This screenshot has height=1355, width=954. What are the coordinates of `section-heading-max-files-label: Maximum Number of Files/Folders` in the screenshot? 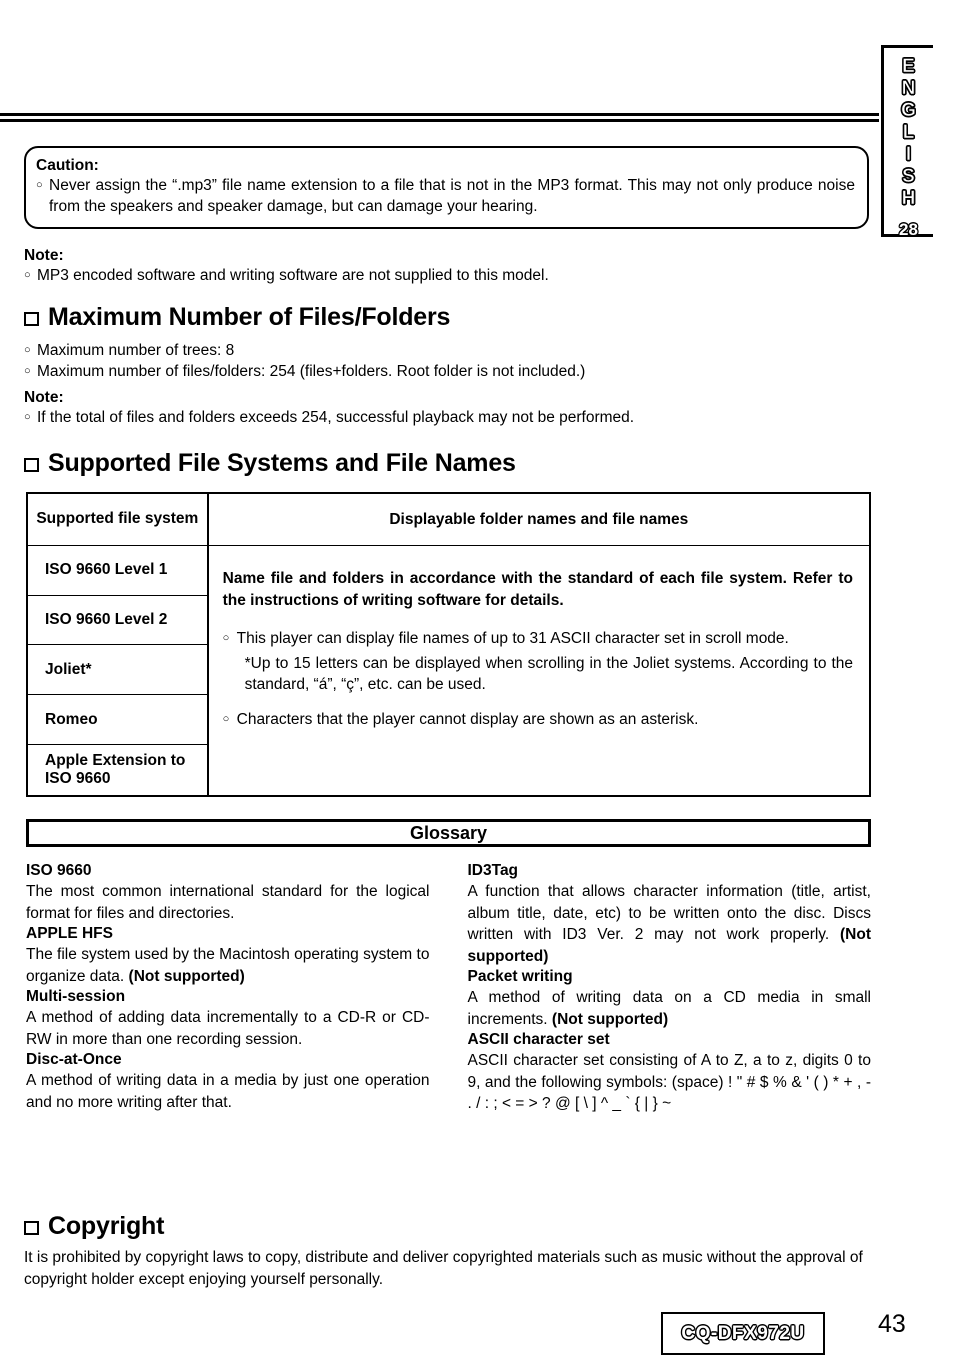 It's located at (249, 317).